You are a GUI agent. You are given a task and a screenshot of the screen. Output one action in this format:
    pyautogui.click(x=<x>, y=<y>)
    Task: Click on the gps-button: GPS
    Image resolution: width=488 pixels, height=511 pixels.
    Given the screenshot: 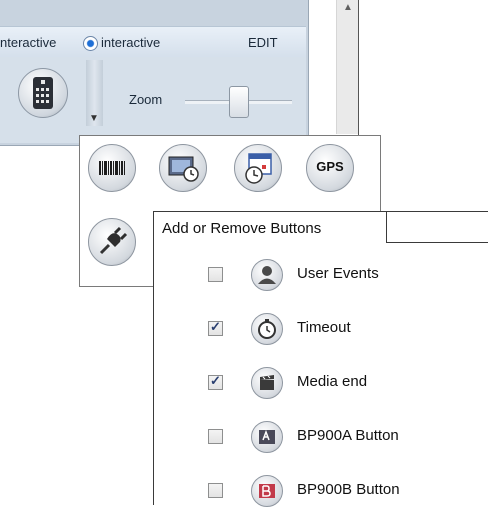 What is the action you would take?
    pyautogui.click(x=330, y=168)
    